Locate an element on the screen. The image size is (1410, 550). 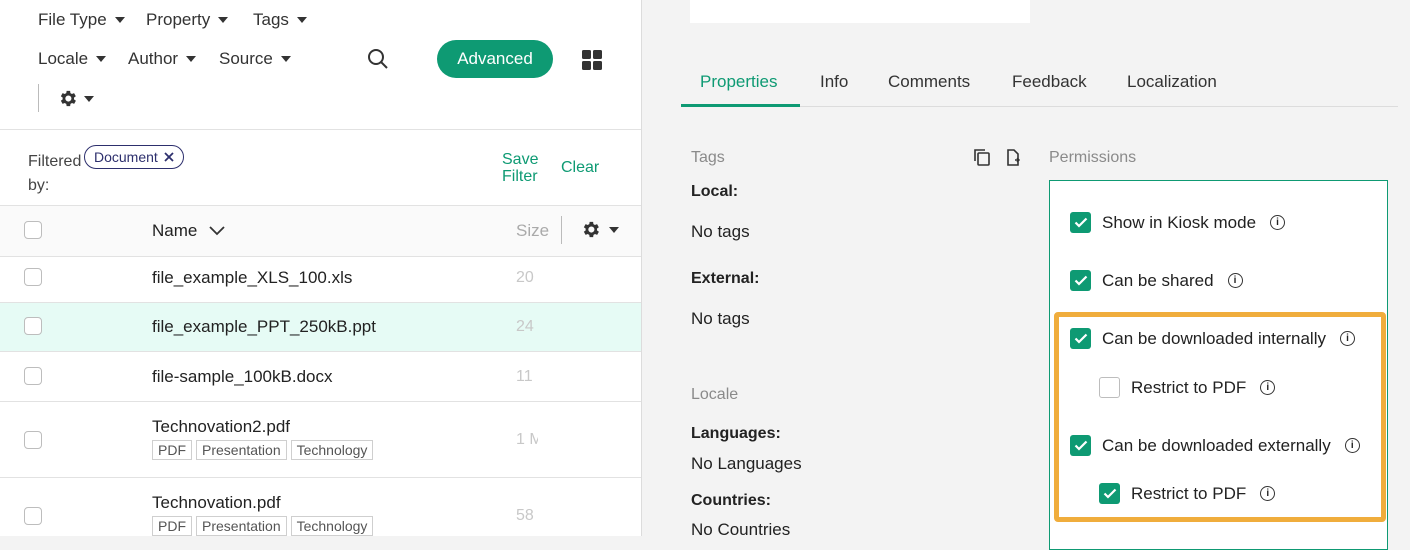
tag-badge: Technology is located at coordinates (332, 450).